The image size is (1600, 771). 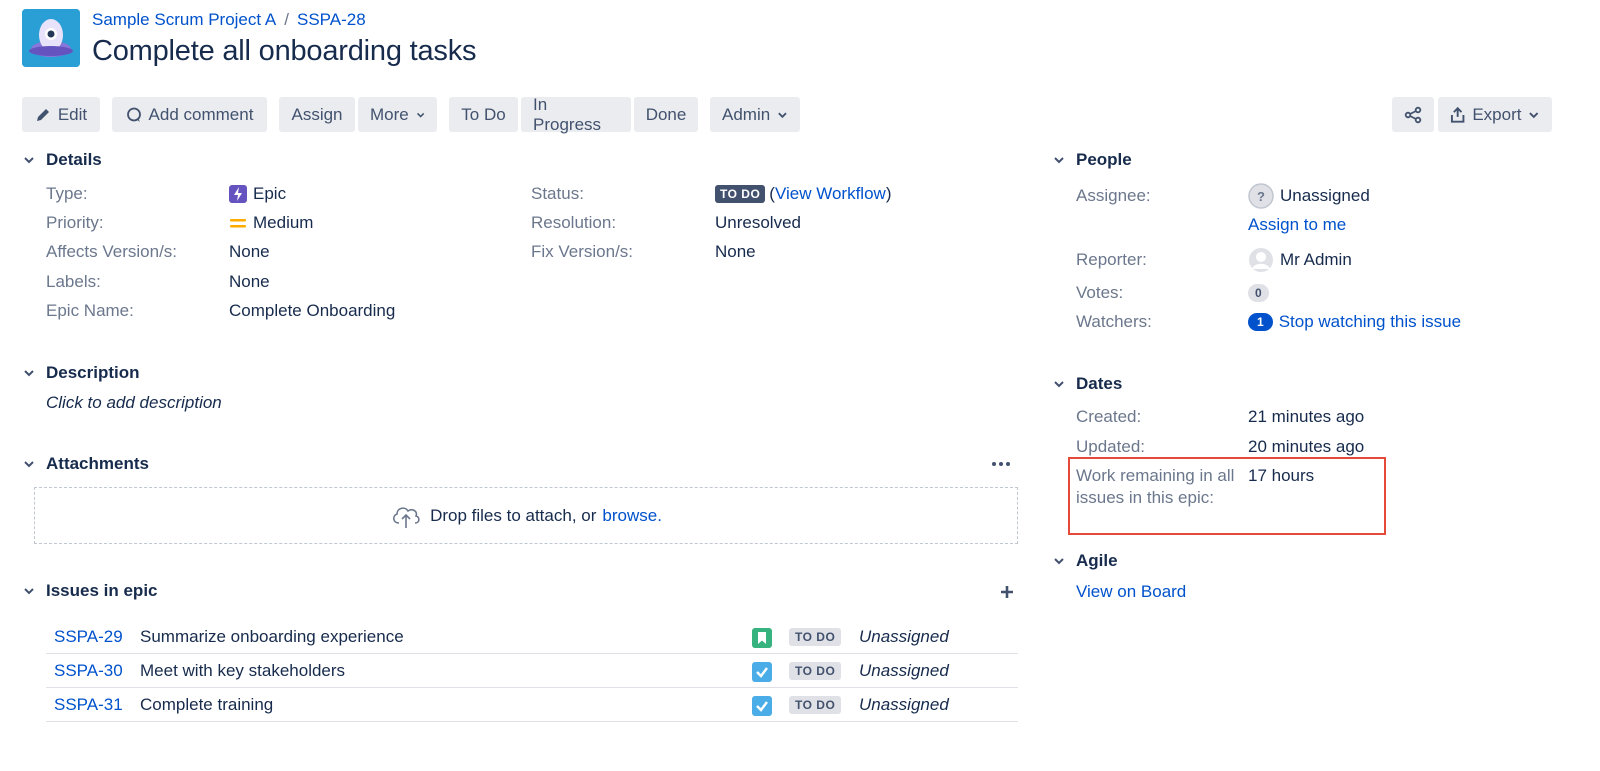 What do you see at coordinates (184, 20) in the screenshot?
I see `breadcrumb-project-link: Sample Scrum Project A` at bounding box center [184, 20].